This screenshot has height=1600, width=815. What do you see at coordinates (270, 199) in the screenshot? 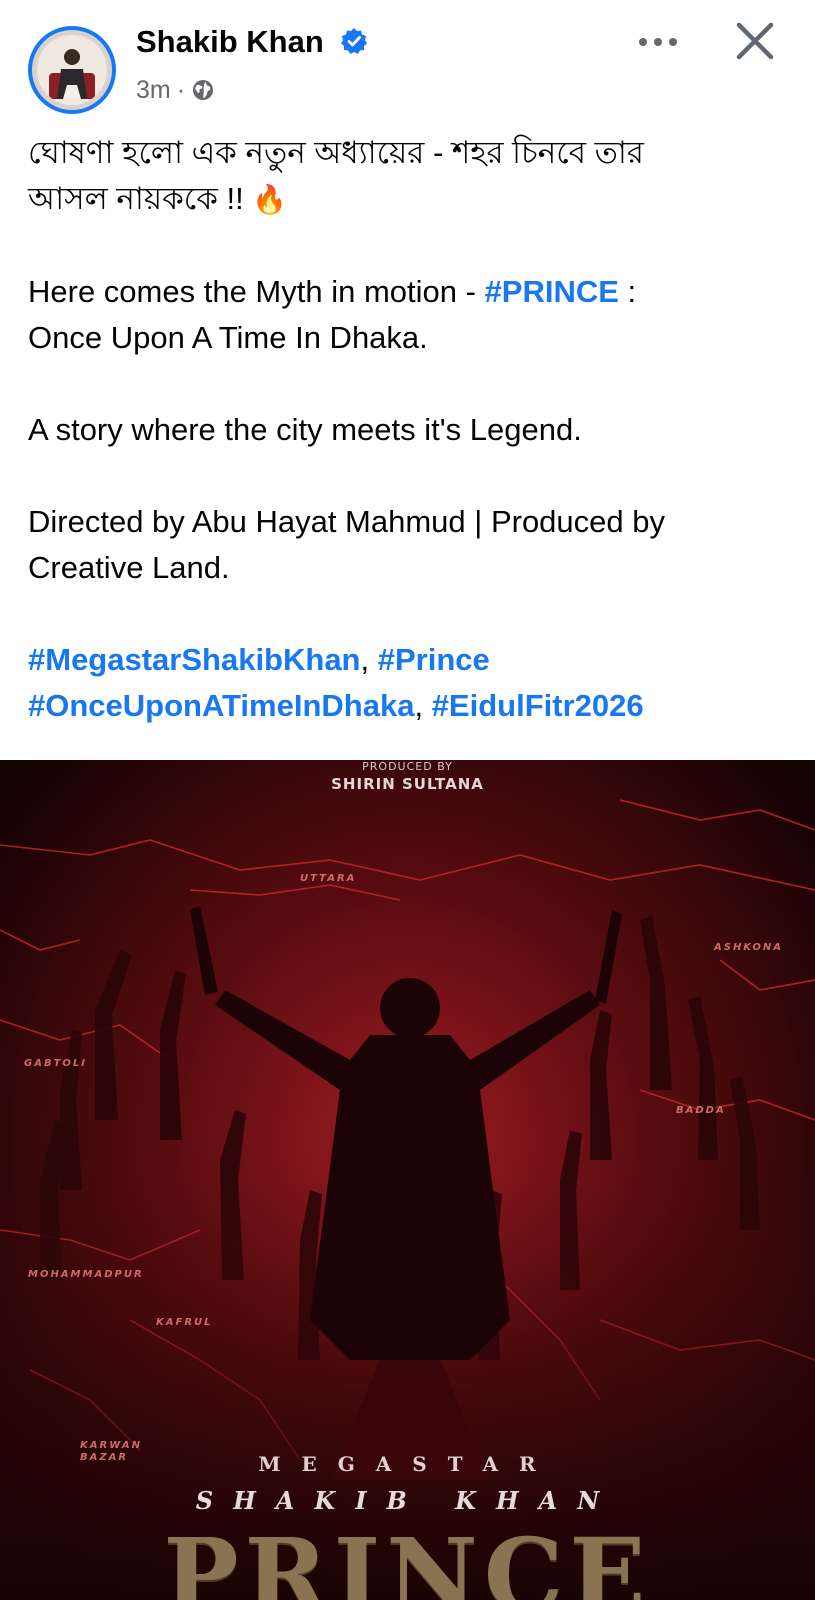
I see `fire-emoji: 🔥` at bounding box center [270, 199].